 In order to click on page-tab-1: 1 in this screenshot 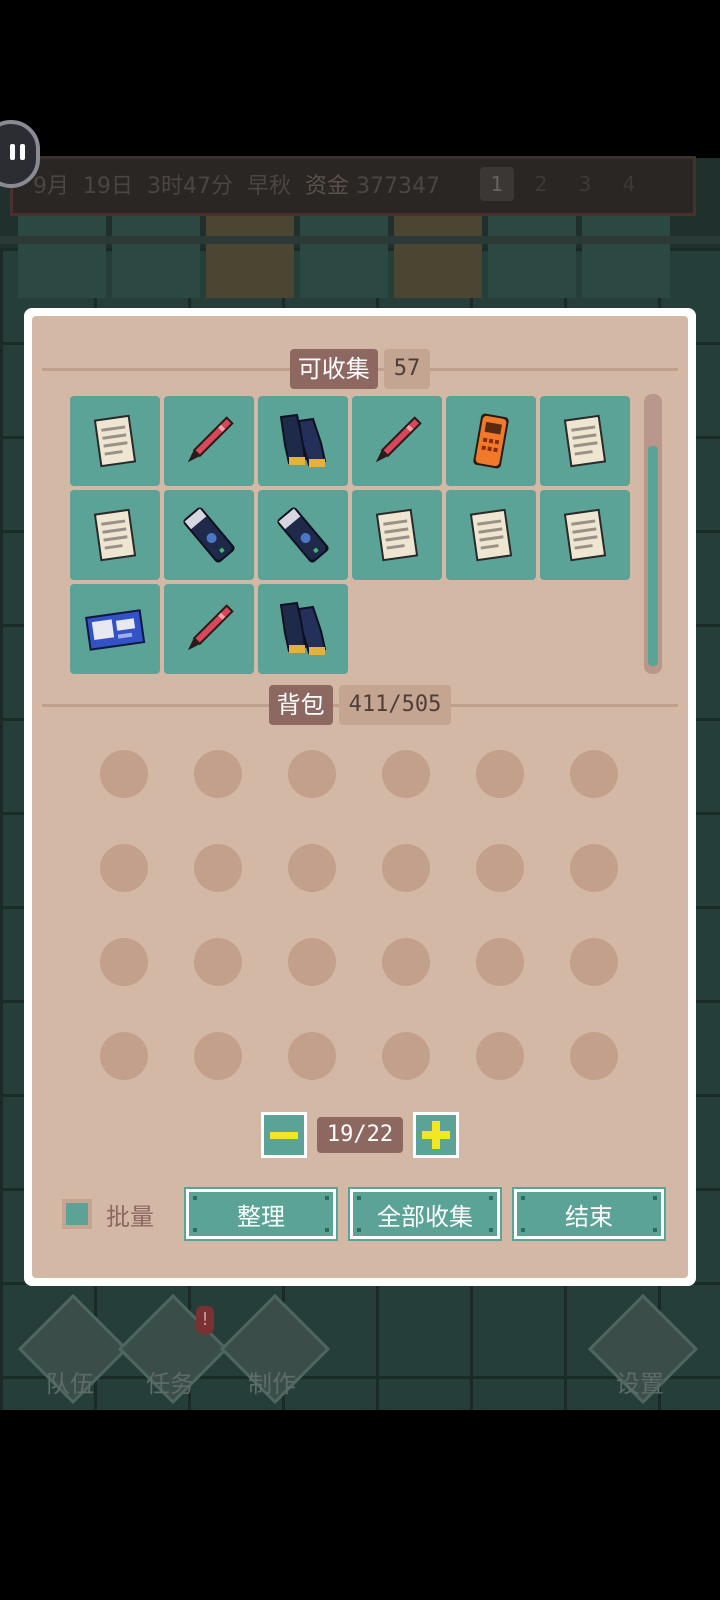, I will do `click(497, 184)`.